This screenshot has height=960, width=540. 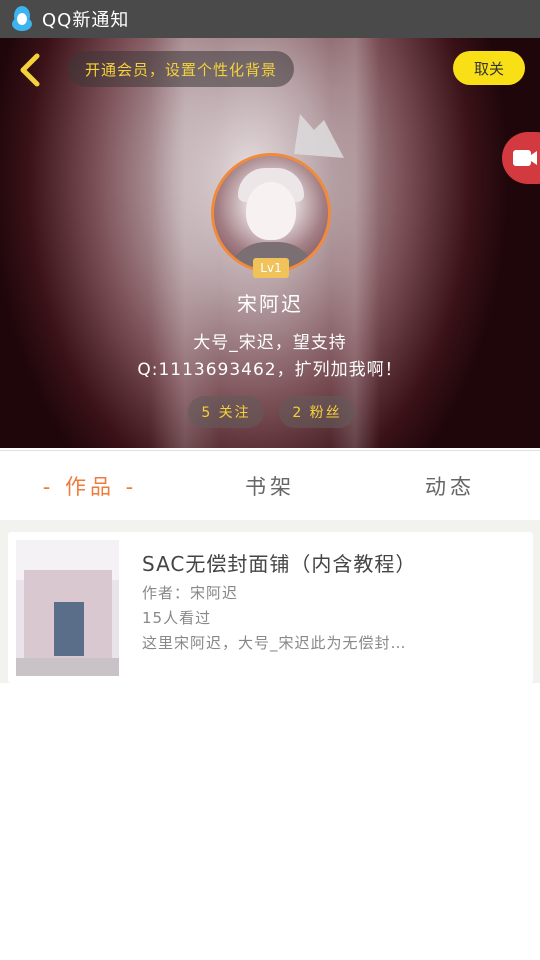 I want to click on profile-tabs: - 作品 - 书架 动态, so click(x=270, y=485).